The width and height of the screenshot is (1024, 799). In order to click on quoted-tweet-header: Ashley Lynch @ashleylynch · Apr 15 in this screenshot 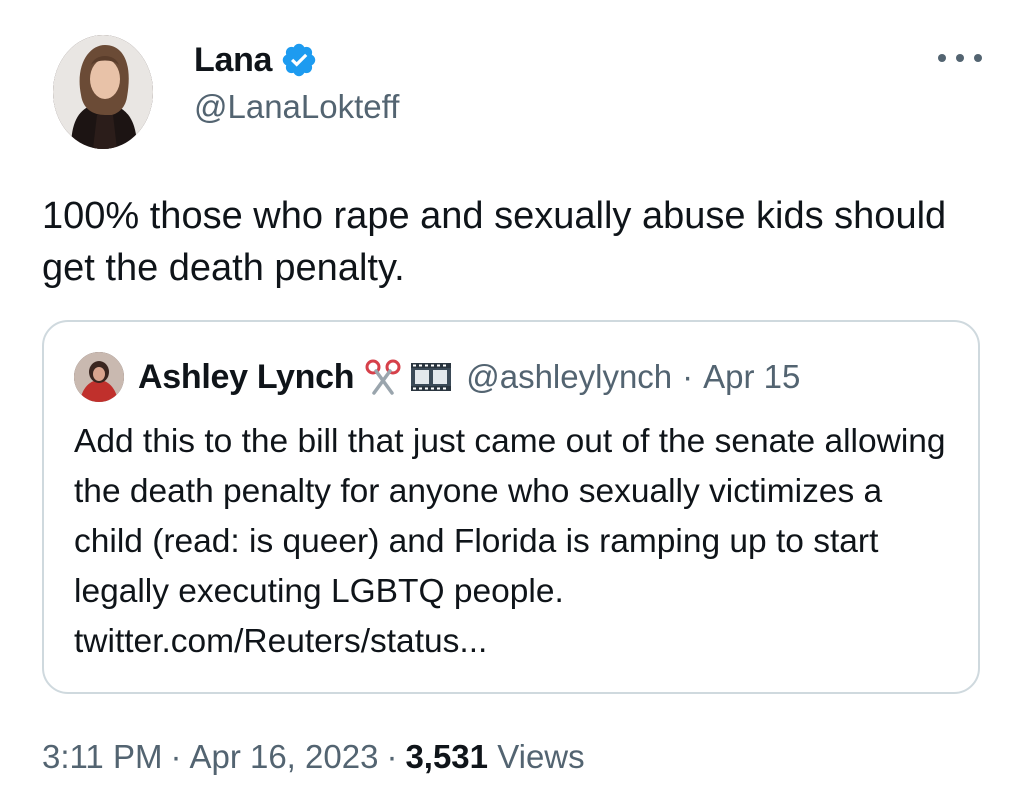, I will do `click(437, 377)`.